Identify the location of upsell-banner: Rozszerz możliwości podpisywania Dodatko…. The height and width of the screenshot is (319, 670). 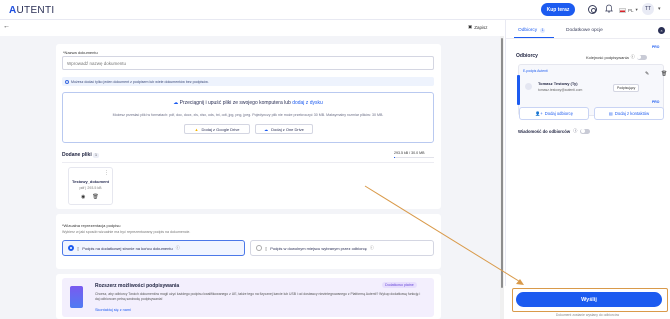
(248, 297).